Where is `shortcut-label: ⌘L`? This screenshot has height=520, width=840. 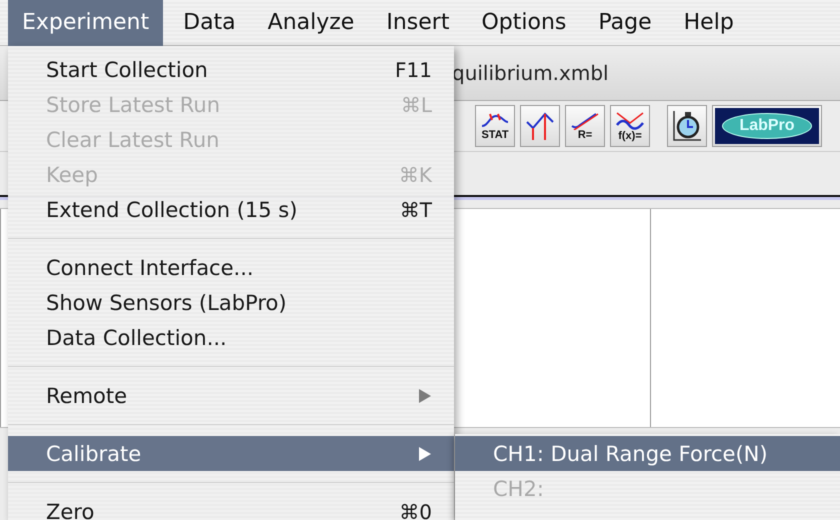
shortcut-label: ⌘L is located at coordinates (416, 104).